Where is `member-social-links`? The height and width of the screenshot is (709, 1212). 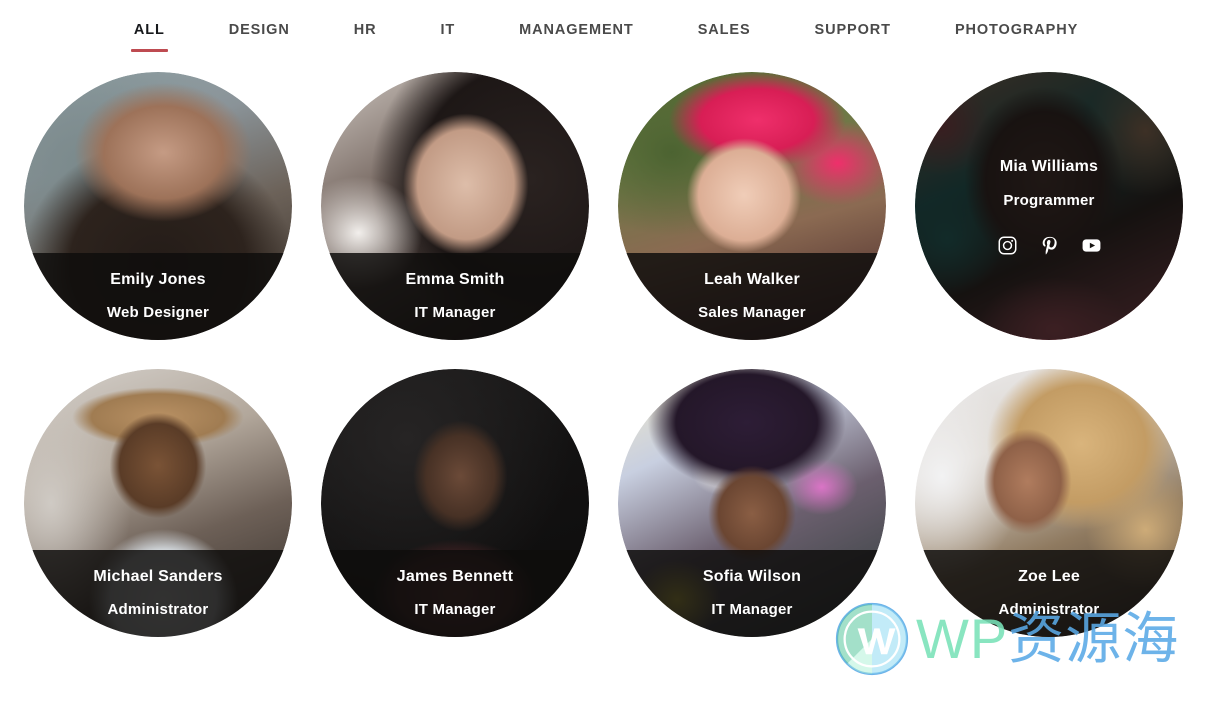
member-social-links is located at coordinates (1049, 245).